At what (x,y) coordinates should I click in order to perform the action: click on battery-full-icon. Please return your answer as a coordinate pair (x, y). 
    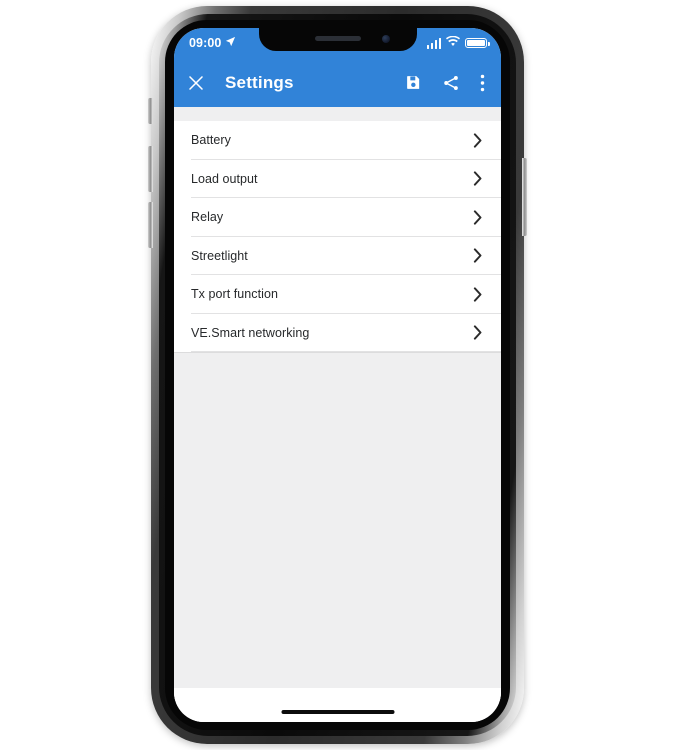
    Looking at the image, I should click on (477, 43).